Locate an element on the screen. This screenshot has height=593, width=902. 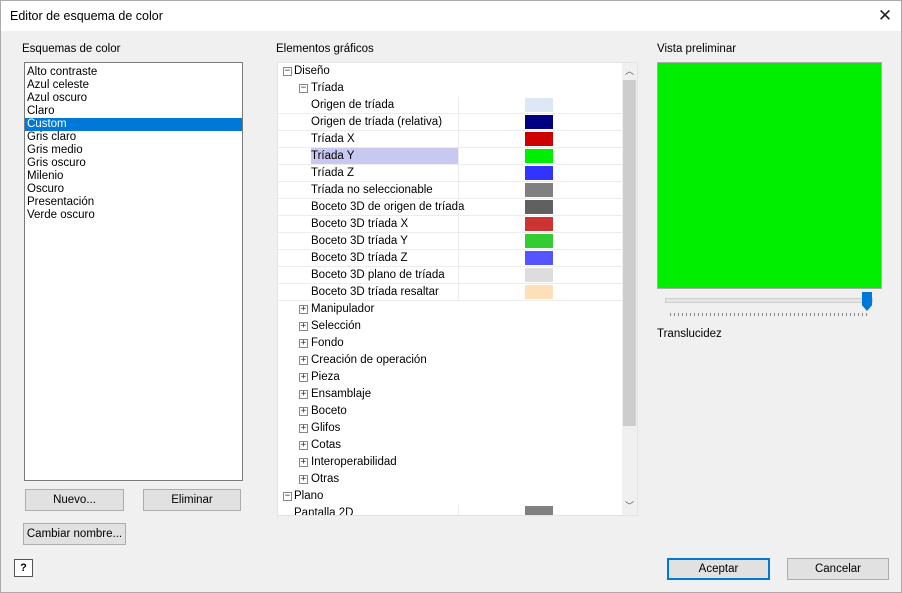
tree-node-design: − Diseño is located at coordinates (450, 71).